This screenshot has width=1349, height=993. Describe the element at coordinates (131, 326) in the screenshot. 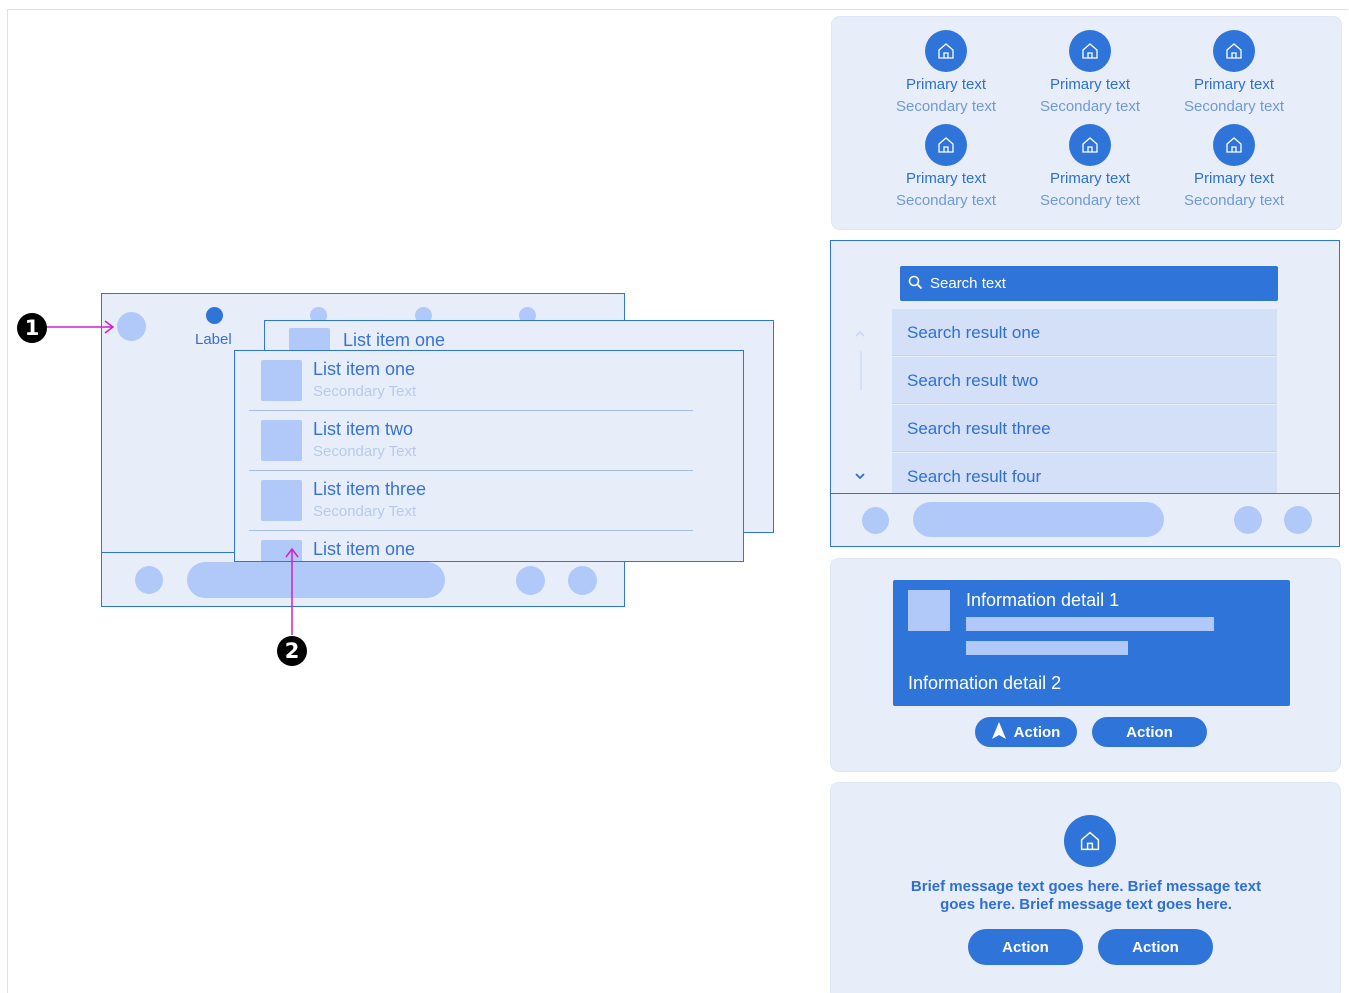

I see `avatar-placeholder` at that location.